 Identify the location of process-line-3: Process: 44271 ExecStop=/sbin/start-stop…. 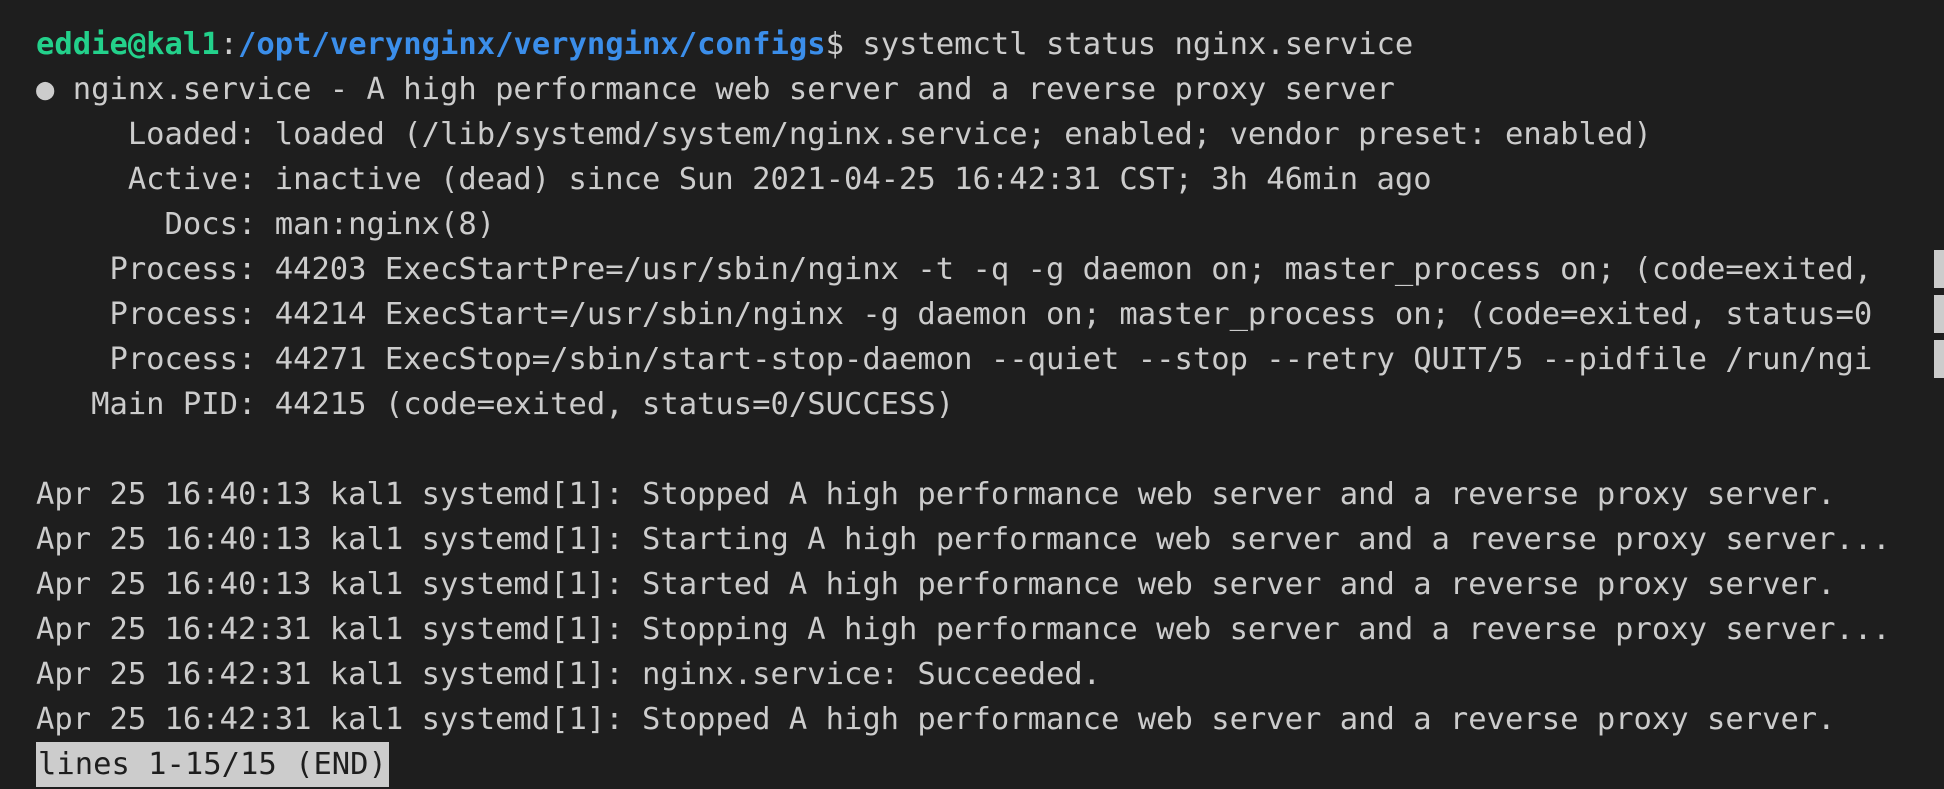
(990, 359).